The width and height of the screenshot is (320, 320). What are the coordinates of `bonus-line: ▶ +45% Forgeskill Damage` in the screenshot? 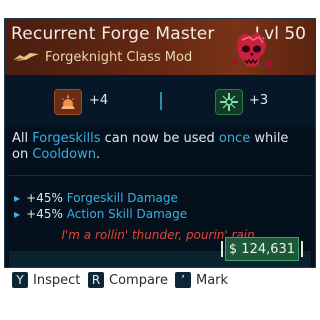 It's located at (96, 198).